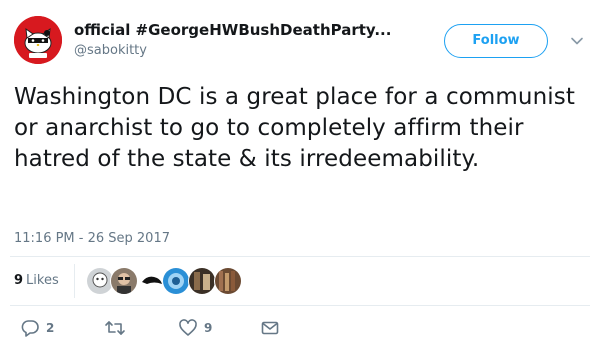 This screenshot has width=600, height=357. What do you see at coordinates (496, 41) in the screenshot?
I see `follow-button: Follow` at bounding box center [496, 41].